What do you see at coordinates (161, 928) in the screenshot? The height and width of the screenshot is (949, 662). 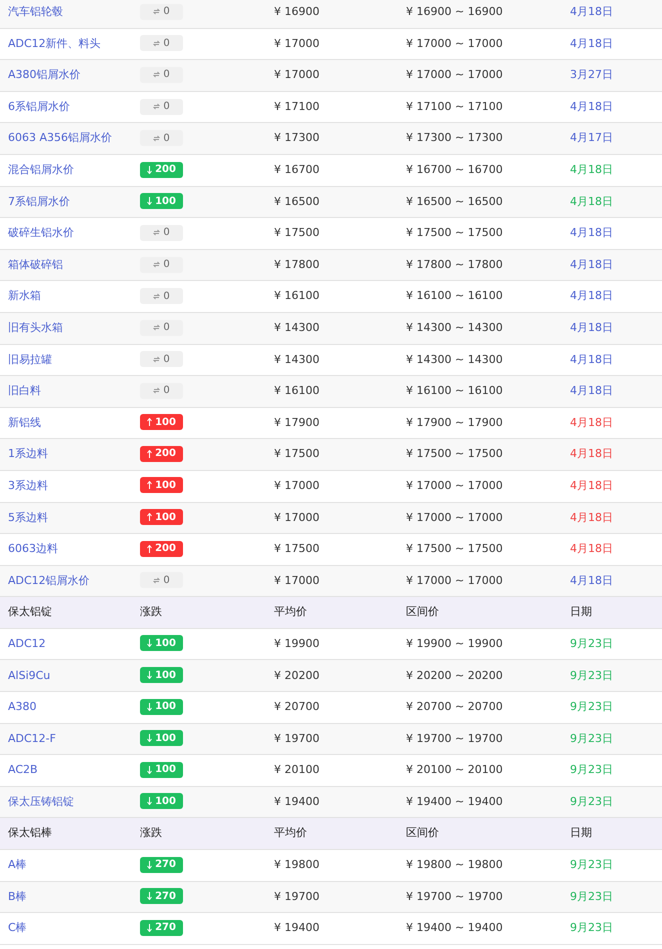 I see `change-badge: 270` at bounding box center [161, 928].